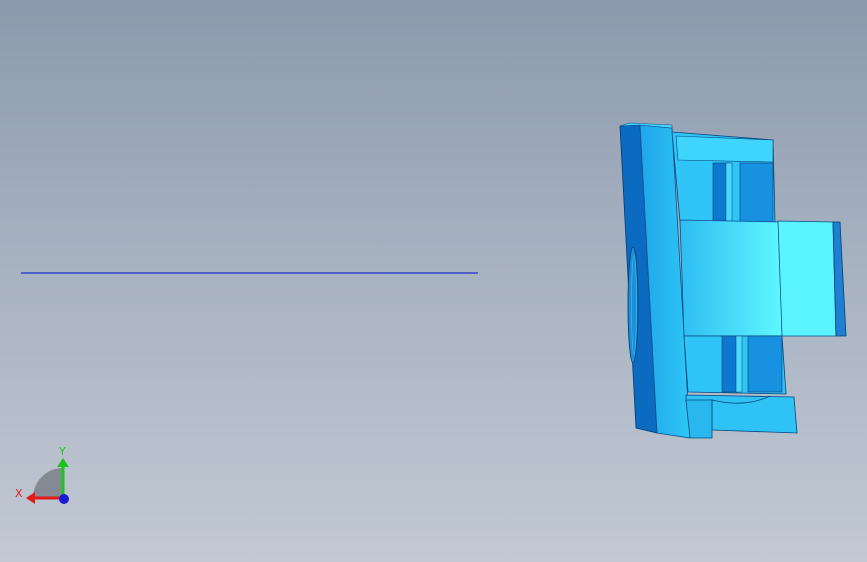 The width and height of the screenshot is (867, 562). I want to click on x-axis-label: X, so click(19, 493).